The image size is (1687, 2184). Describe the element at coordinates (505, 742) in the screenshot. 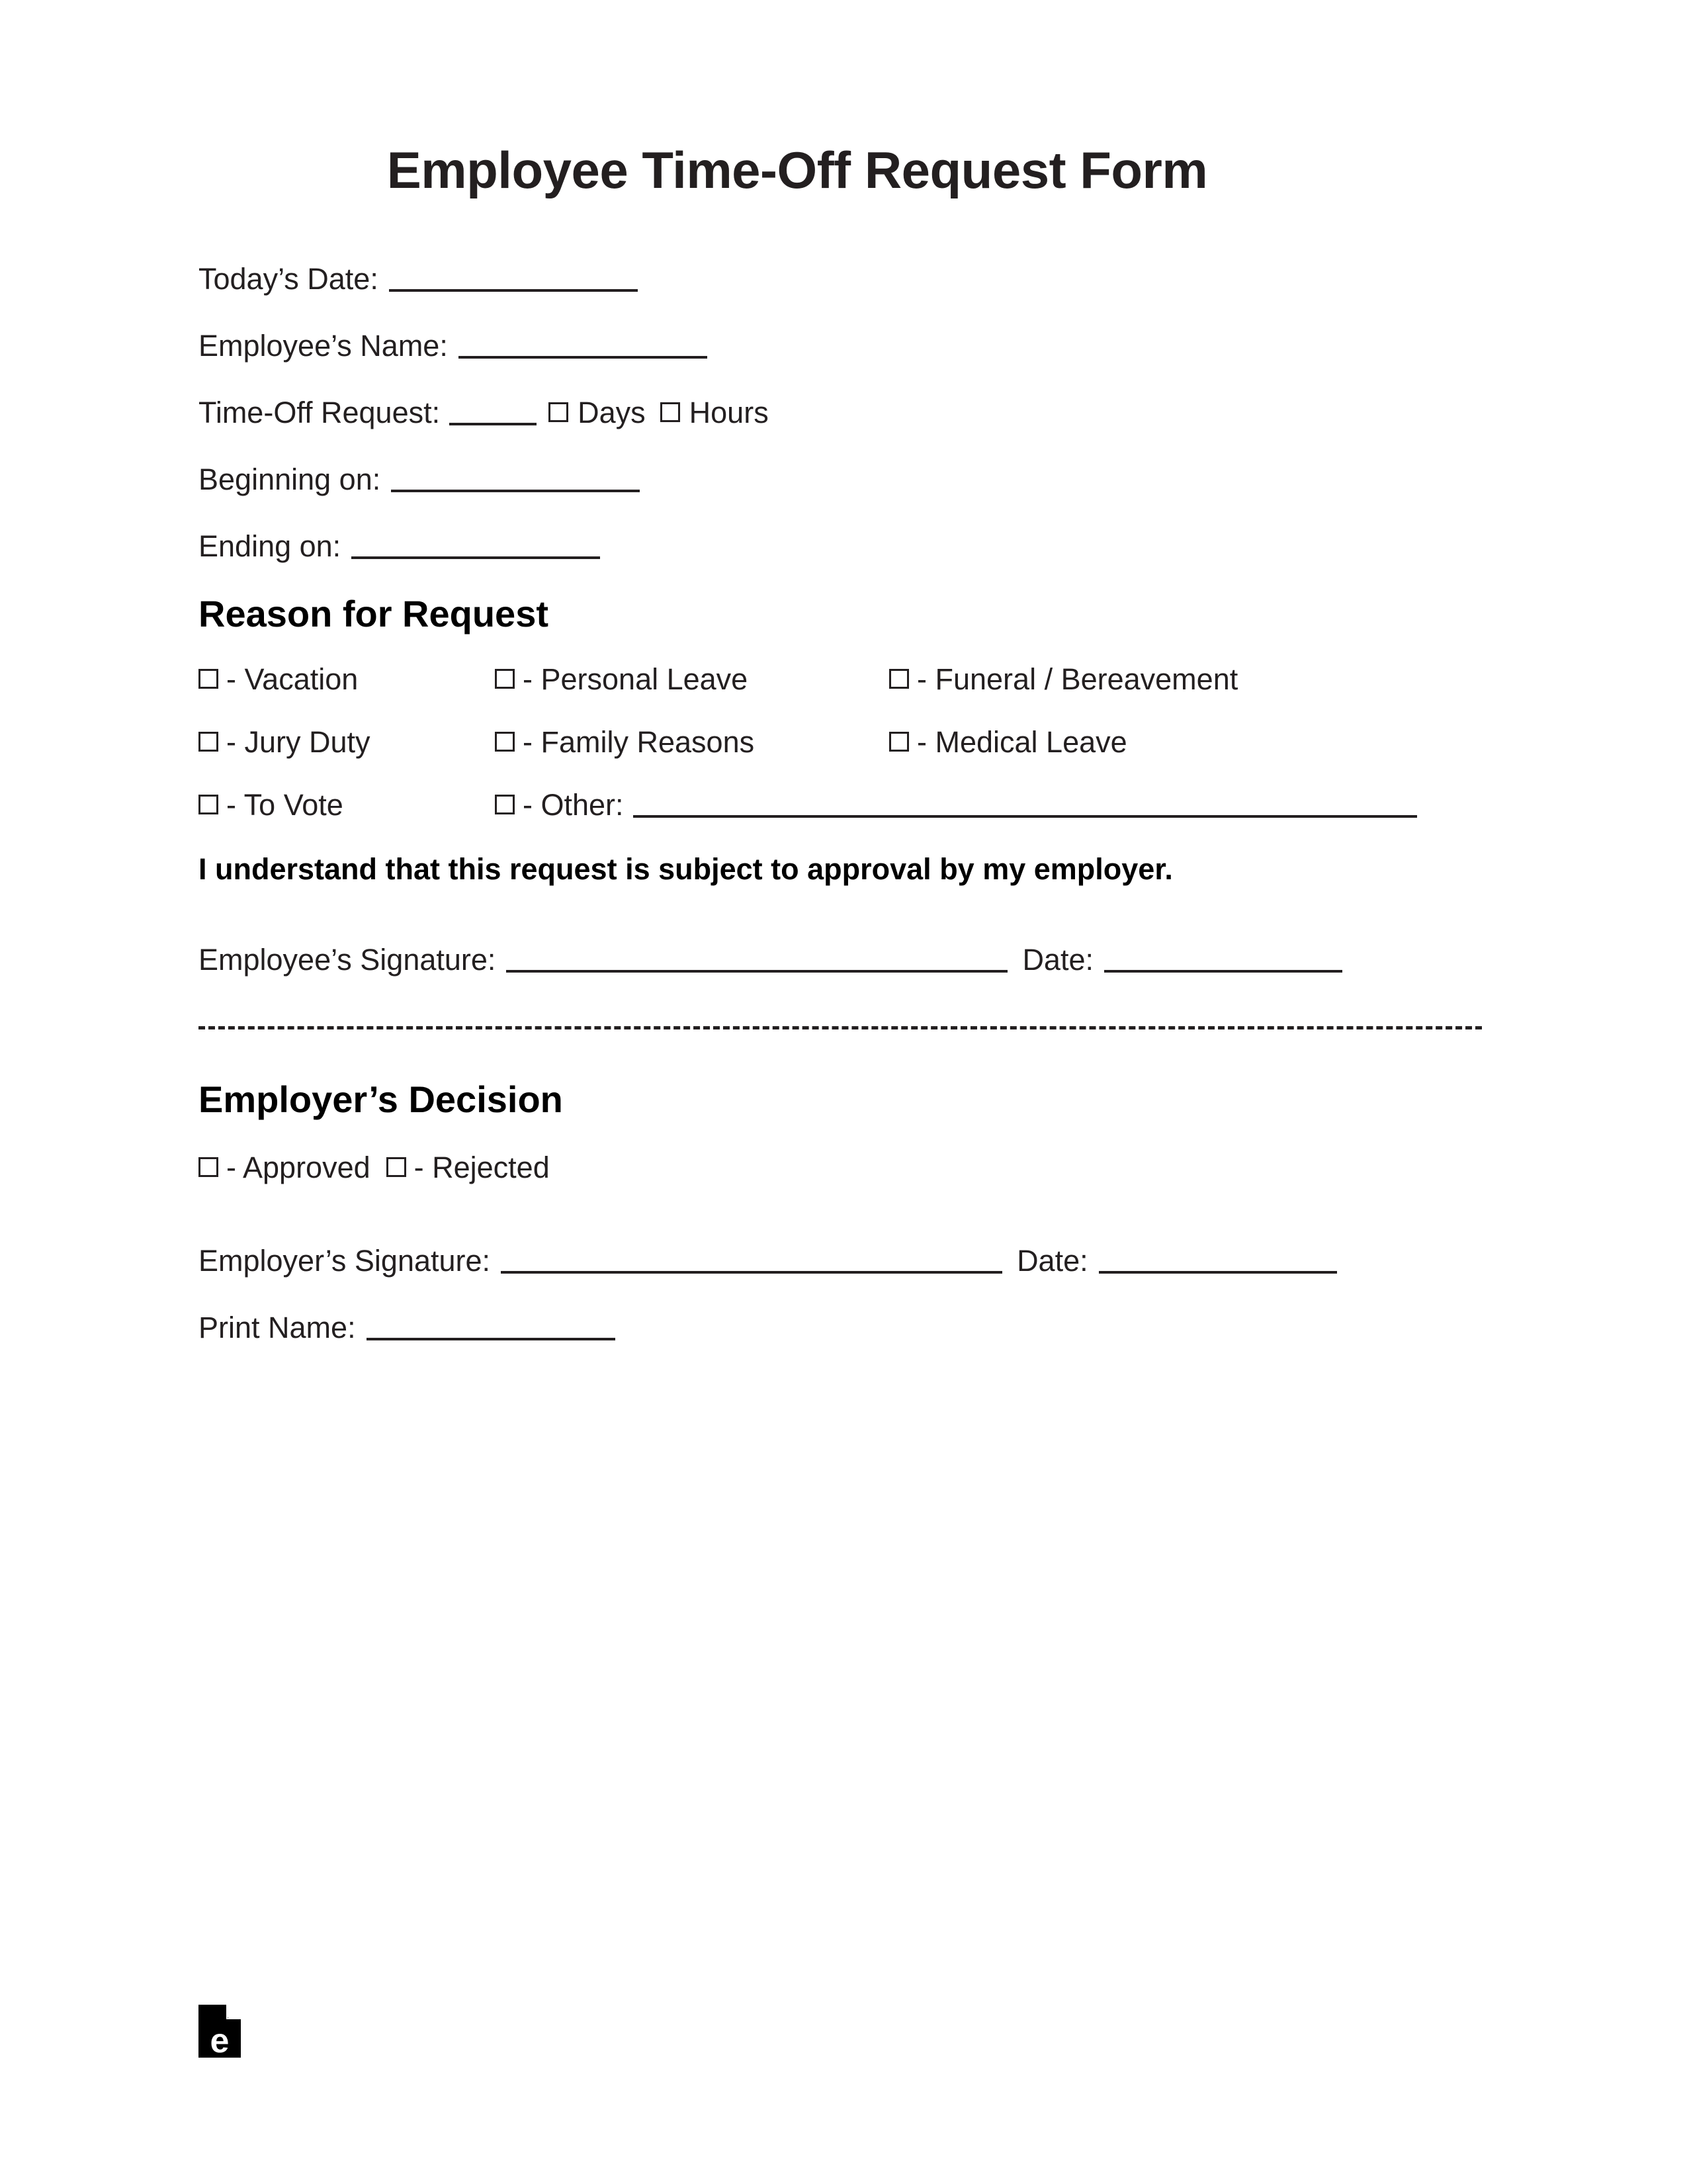

I see `checkbox-family-reasons` at that location.